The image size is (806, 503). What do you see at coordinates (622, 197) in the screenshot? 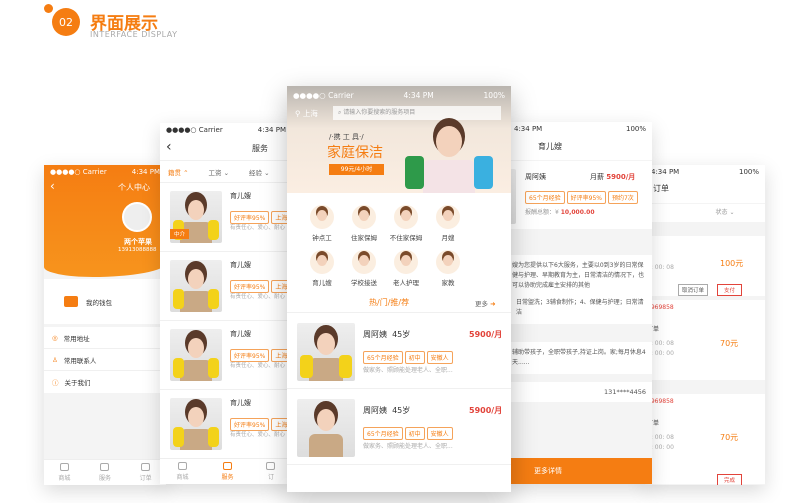
I see `tag: 预约7次` at bounding box center [622, 197].